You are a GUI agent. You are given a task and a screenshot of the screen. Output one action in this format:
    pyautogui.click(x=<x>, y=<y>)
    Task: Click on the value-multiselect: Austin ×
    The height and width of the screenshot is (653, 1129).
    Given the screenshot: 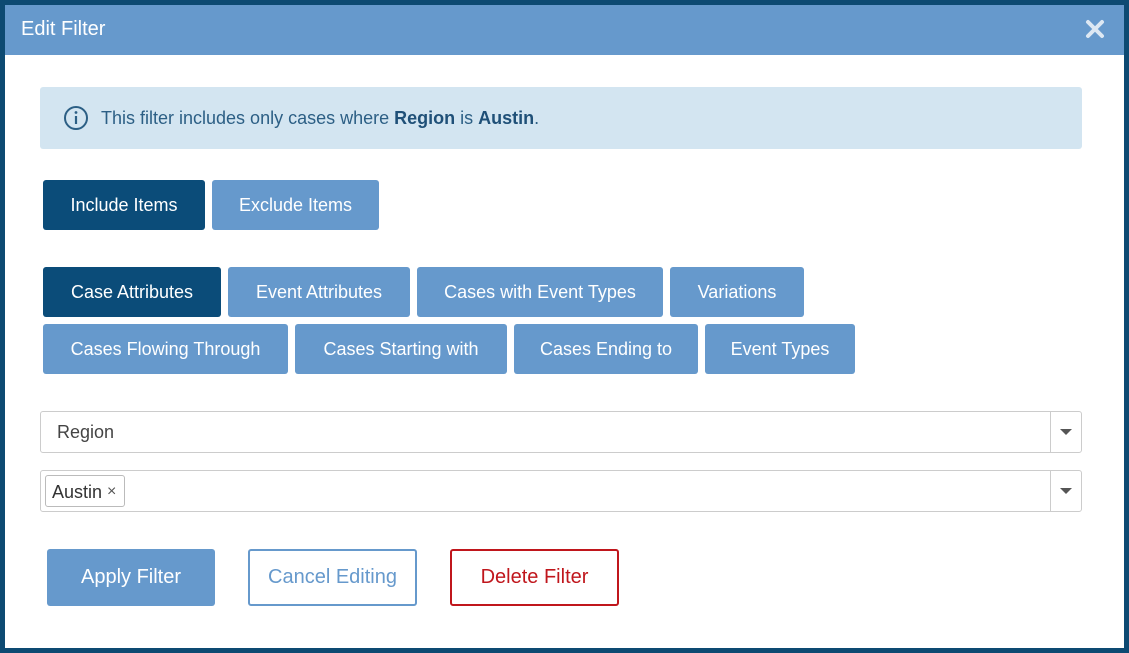 What is the action you would take?
    pyautogui.click(x=561, y=491)
    